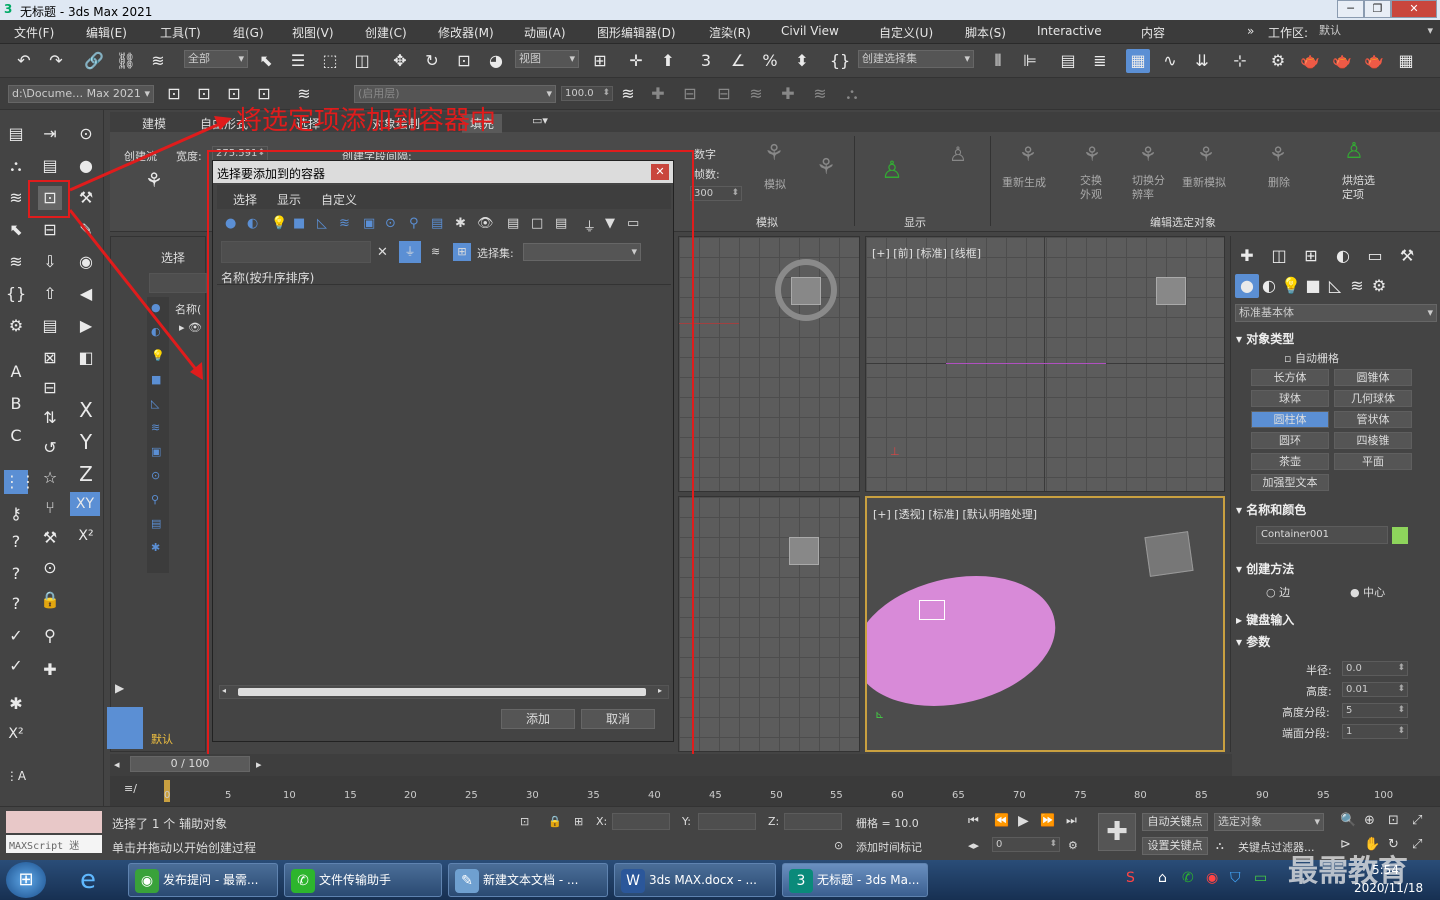 The height and width of the screenshot is (900, 1440). What do you see at coordinates (1023, 821) in the screenshot?
I see `play-animation-icon: ▶` at bounding box center [1023, 821].